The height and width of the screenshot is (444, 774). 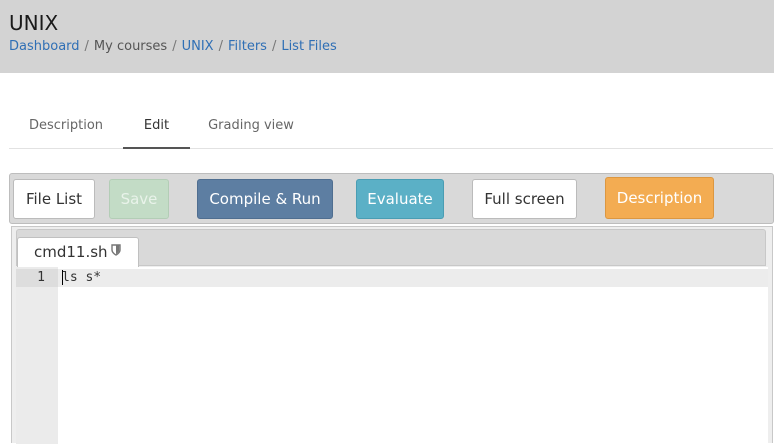 I want to click on line-gutter, so click(x=37, y=355).